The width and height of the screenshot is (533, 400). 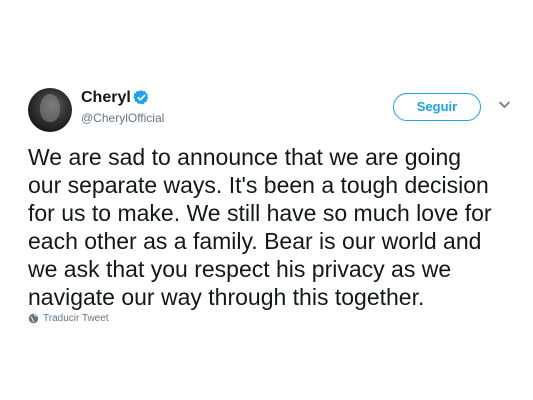 I want to click on follow-button: Seguir, so click(x=437, y=107).